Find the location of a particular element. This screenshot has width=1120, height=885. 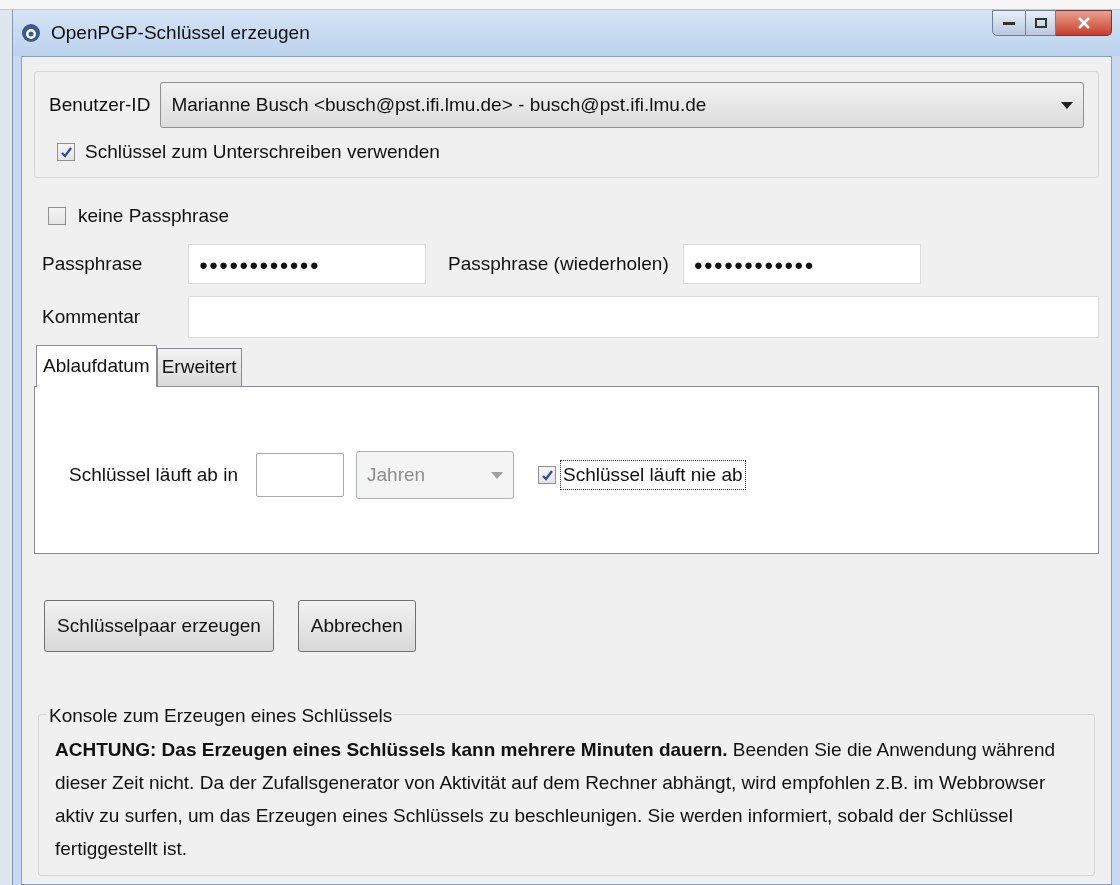

dialog-button: Abbrechen is located at coordinates (356, 626).